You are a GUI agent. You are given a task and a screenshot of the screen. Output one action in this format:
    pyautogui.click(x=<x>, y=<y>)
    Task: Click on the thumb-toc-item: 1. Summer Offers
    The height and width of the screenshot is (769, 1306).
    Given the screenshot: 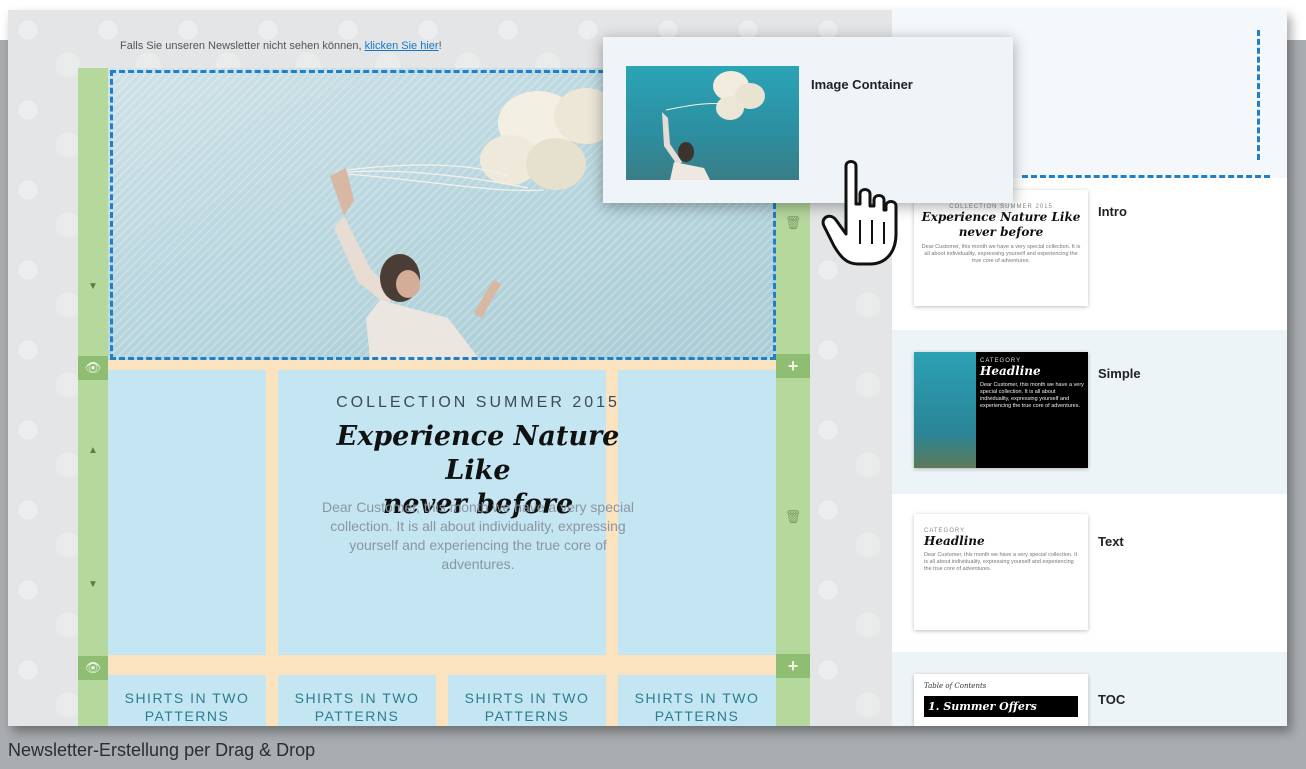 What is the action you would take?
    pyautogui.click(x=1001, y=706)
    